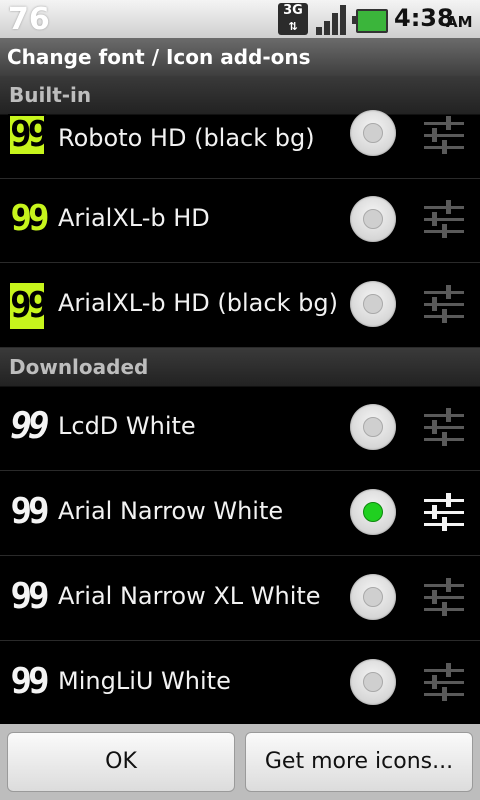 This screenshot has width=480, height=800. What do you see at coordinates (373, 512) in the screenshot?
I see `radio-button-selected` at bounding box center [373, 512].